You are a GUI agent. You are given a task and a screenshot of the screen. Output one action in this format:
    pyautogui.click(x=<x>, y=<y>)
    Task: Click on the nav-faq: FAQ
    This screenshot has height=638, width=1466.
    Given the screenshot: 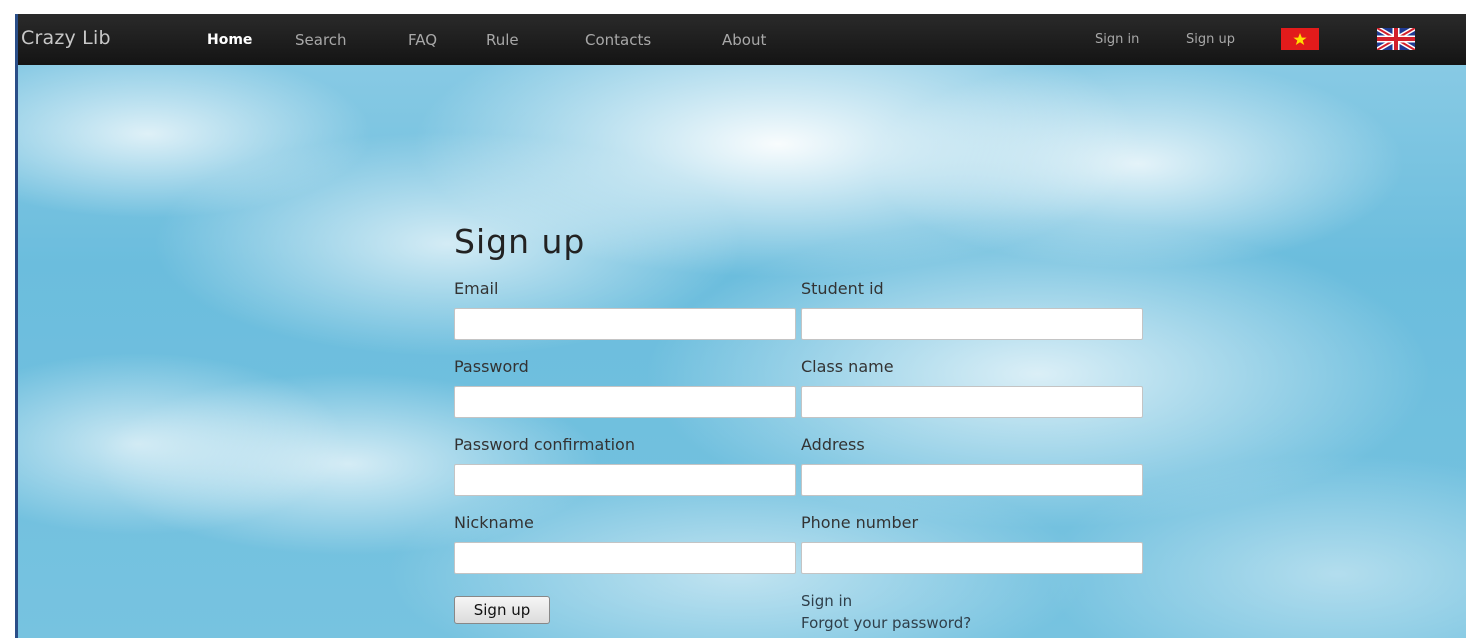 What is the action you would take?
    pyautogui.click(x=422, y=40)
    